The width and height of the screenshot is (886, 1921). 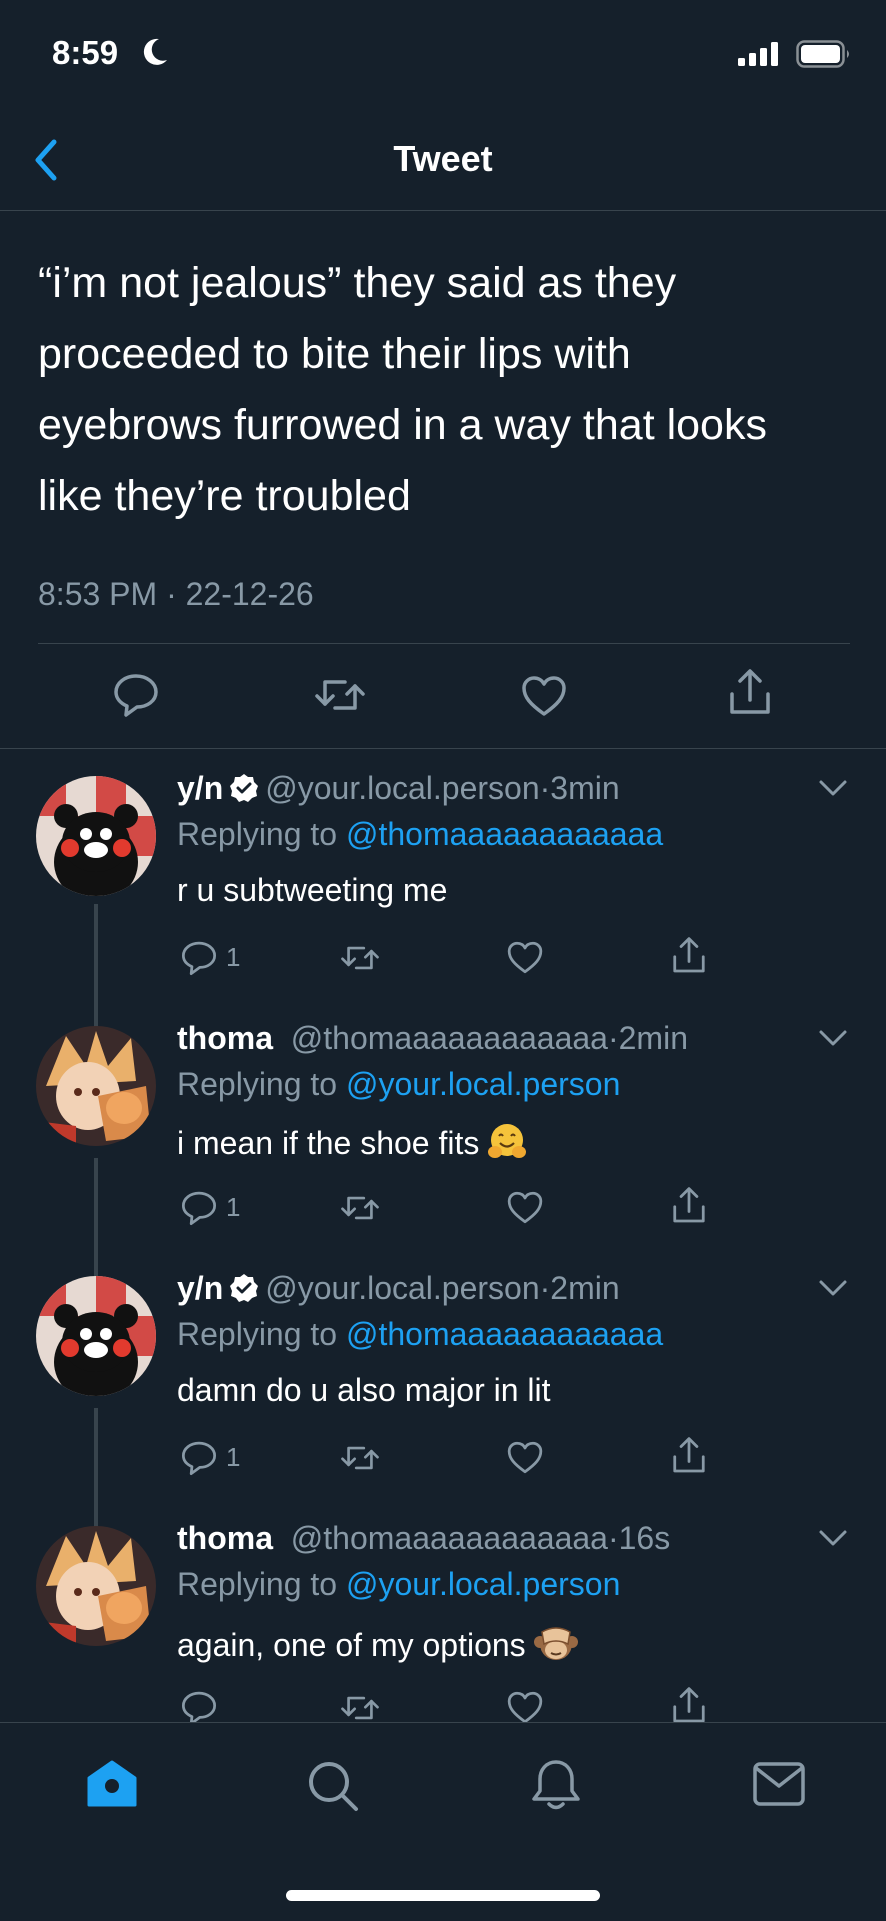 I want to click on tab-search, so click(x=333, y=1786).